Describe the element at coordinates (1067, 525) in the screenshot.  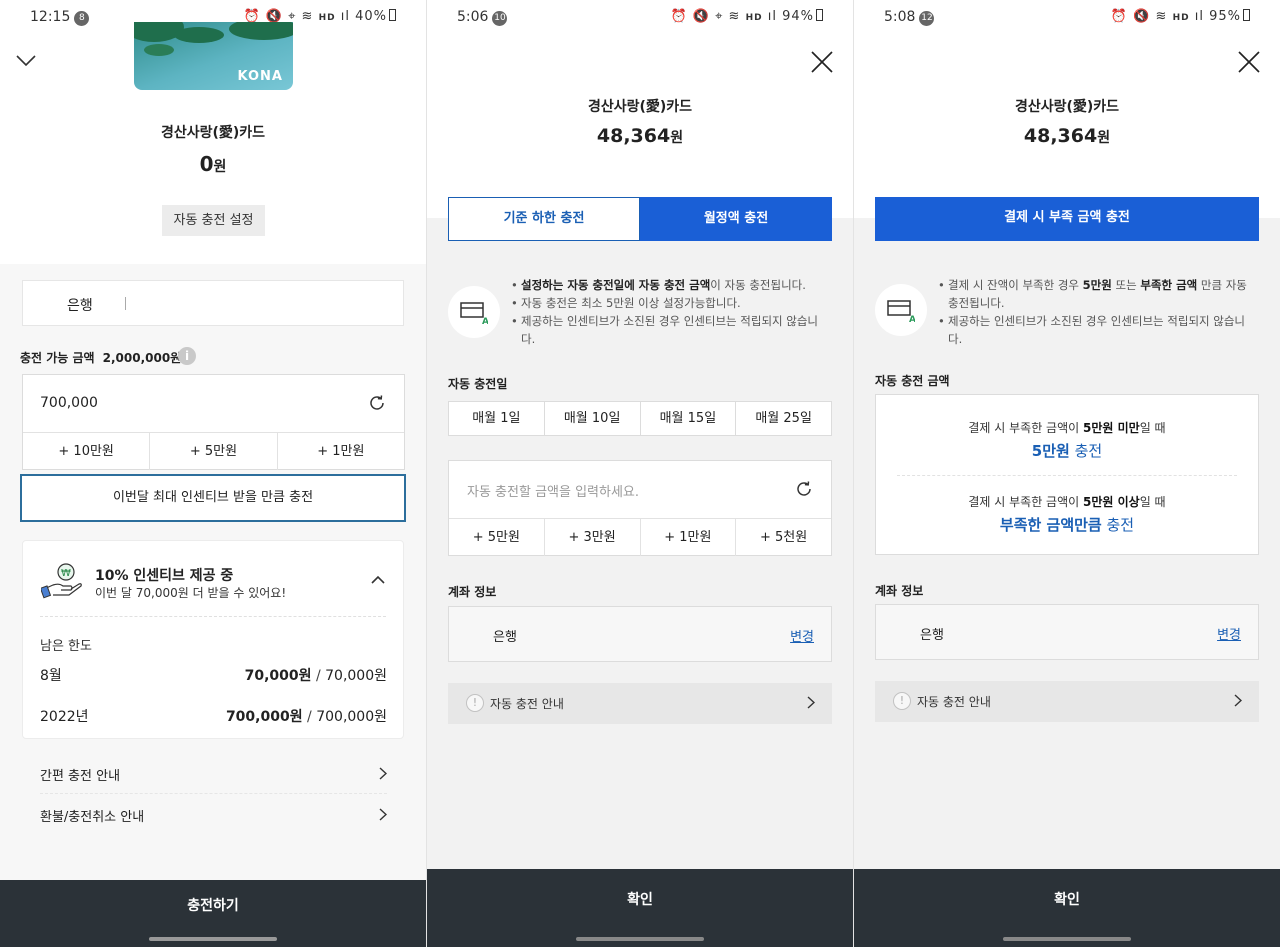
I see `condition-over-50k-result: 부족한 금액만큼 충전` at that location.